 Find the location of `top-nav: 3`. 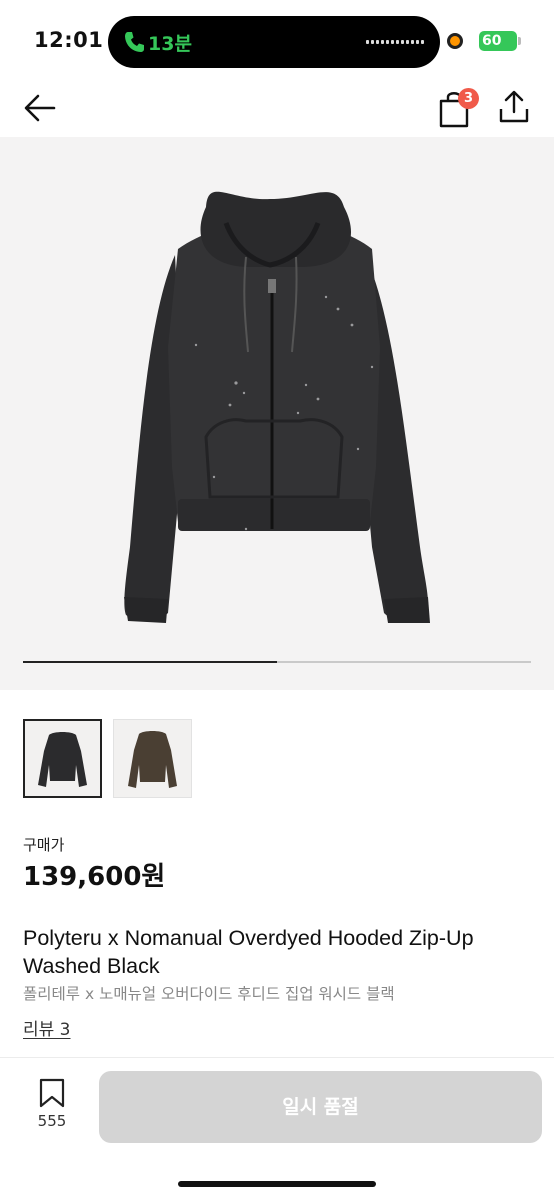

top-nav: 3 is located at coordinates (277, 108).